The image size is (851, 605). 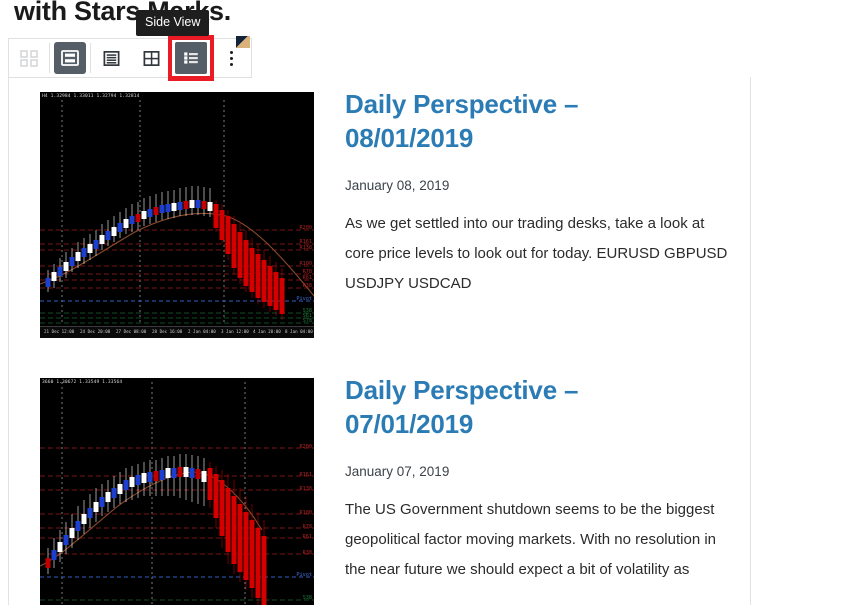 What do you see at coordinates (235, 331) in the screenshot?
I see `axis-tick: 3 Jan 12:00` at bounding box center [235, 331].